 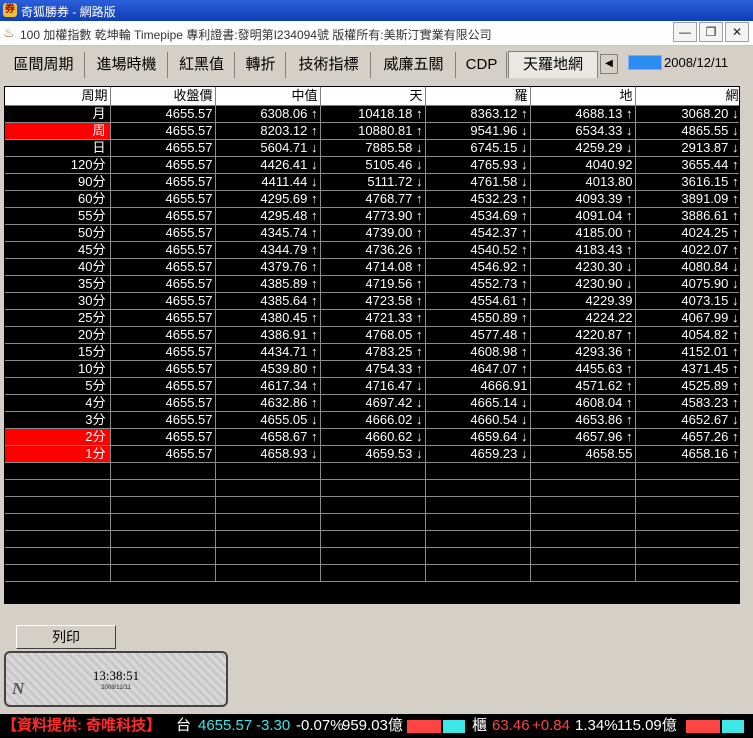 What do you see at coordinates (583, 96) in the screenshot?
I see `column-header-di: 地` at bounding box center [583, 96].